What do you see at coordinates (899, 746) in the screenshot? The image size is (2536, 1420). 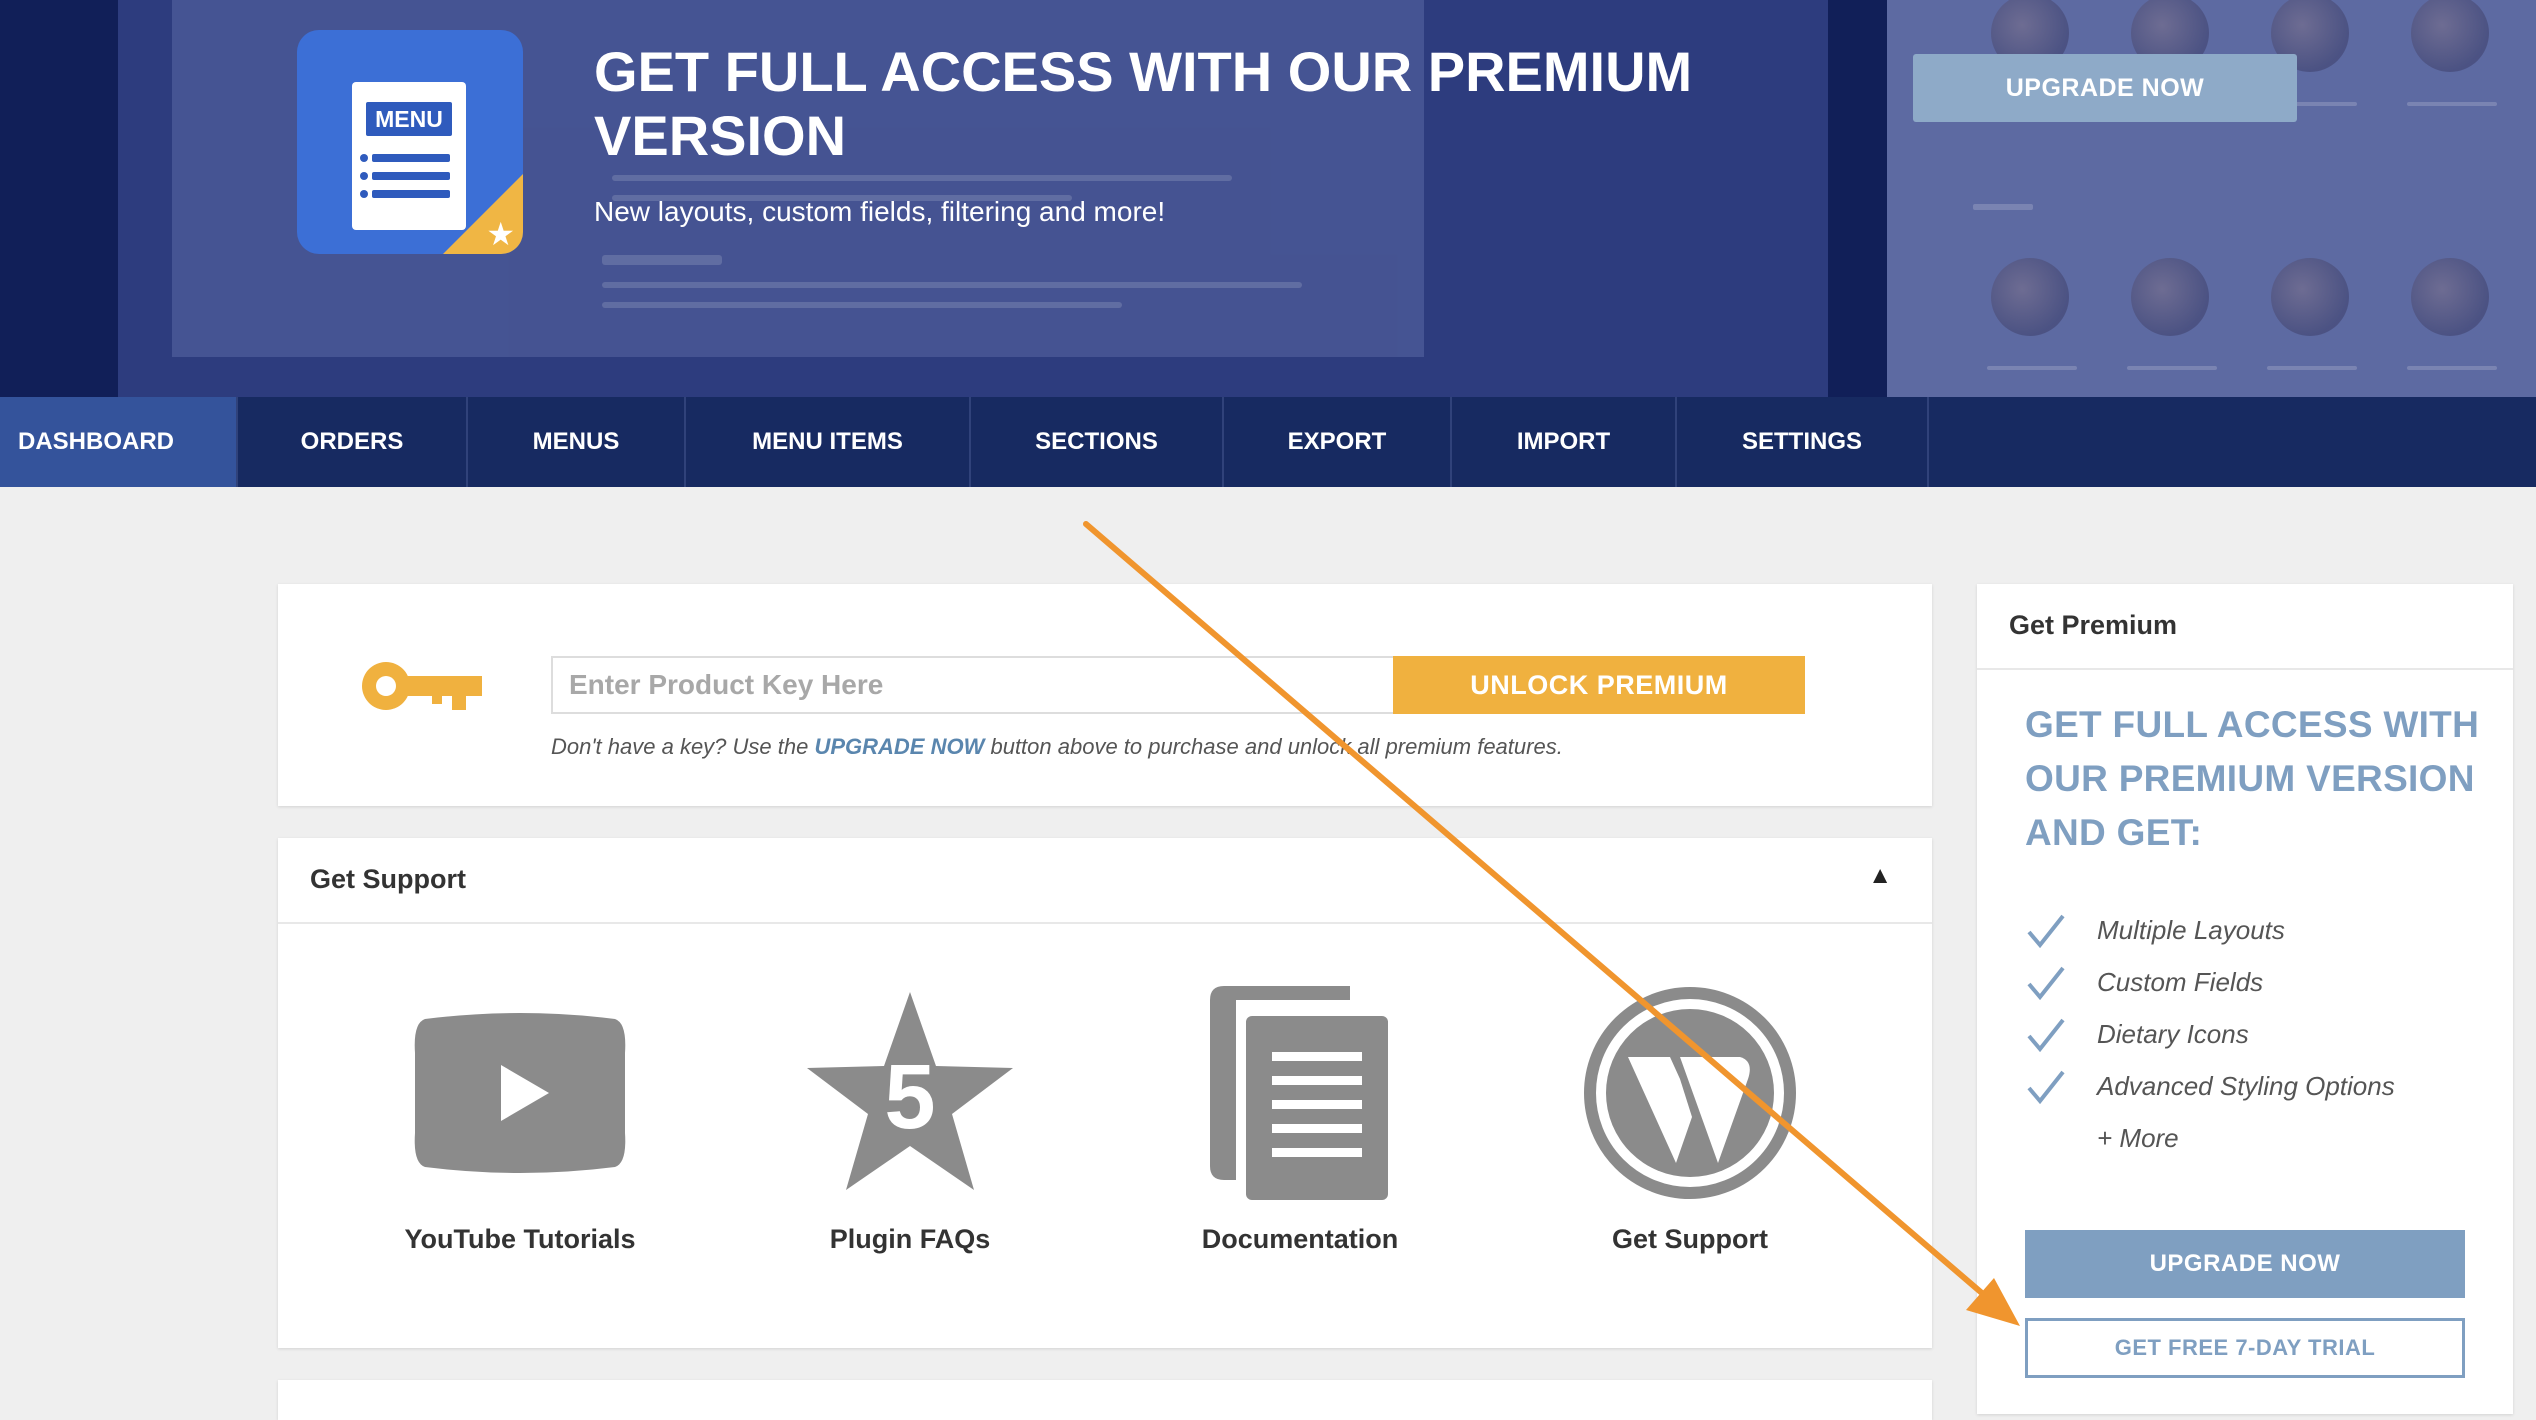 I see `help-text-upgrade-link: UPGRADE NOW` at bounding box center [899, 746].